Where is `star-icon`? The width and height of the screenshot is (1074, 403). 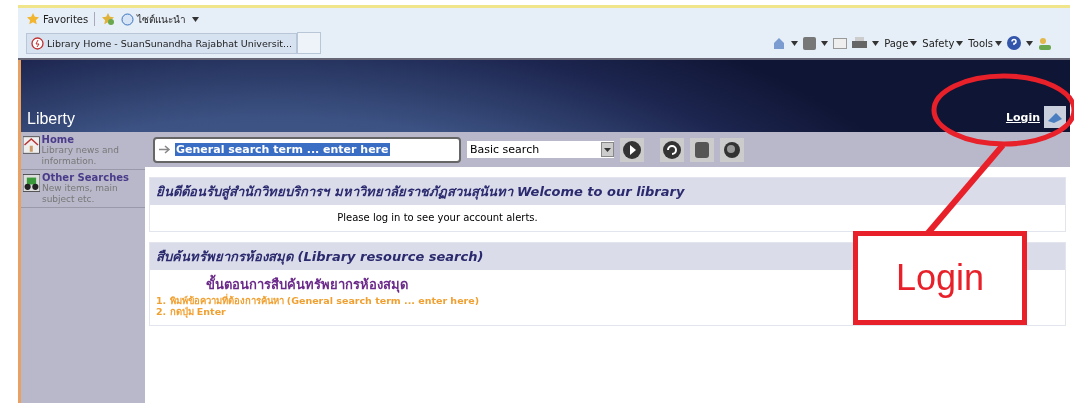 star-icon is located at coordinates (33, 19).